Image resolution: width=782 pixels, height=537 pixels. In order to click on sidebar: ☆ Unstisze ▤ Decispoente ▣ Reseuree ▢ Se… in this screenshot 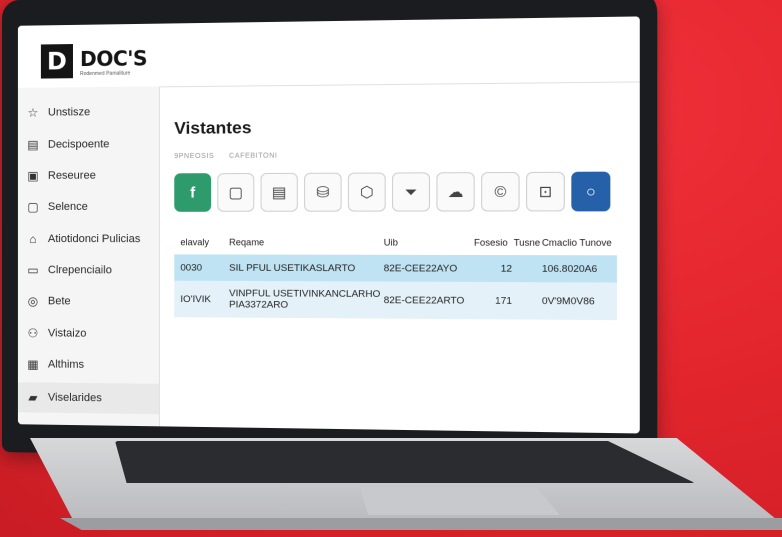, I will do `click(89, 256)`.